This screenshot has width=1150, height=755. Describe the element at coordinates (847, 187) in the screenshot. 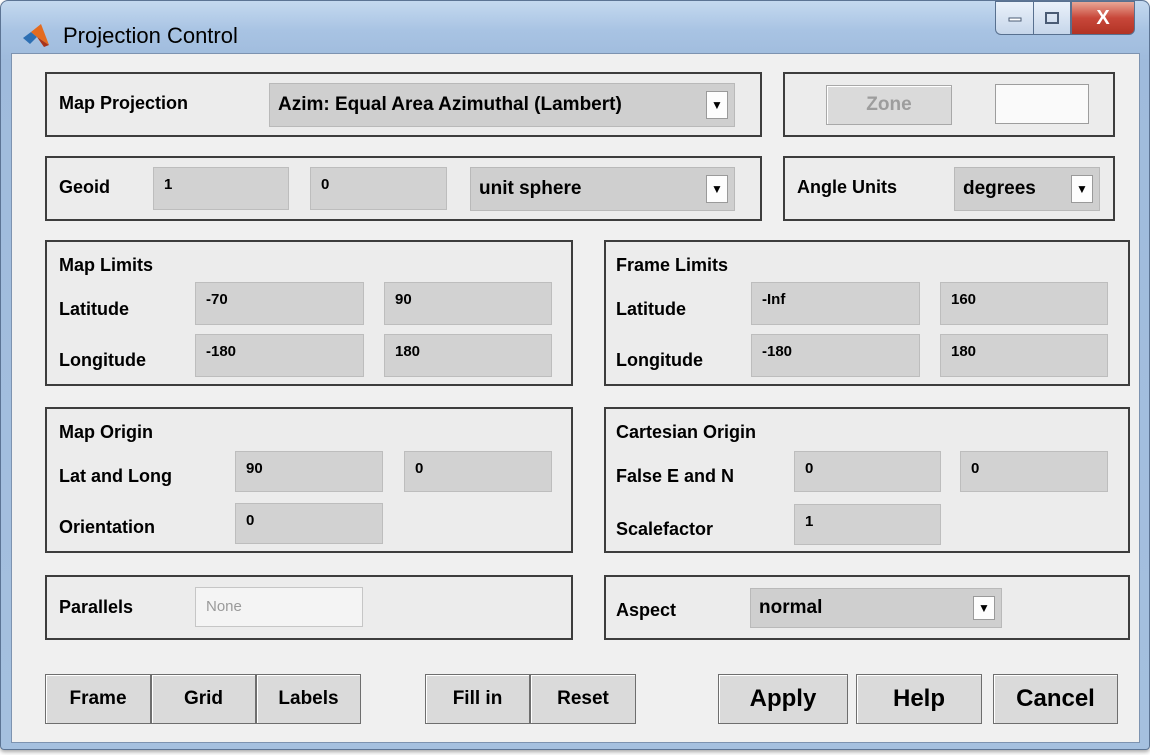

I see `angle-units-label: Angle Units` at that location.